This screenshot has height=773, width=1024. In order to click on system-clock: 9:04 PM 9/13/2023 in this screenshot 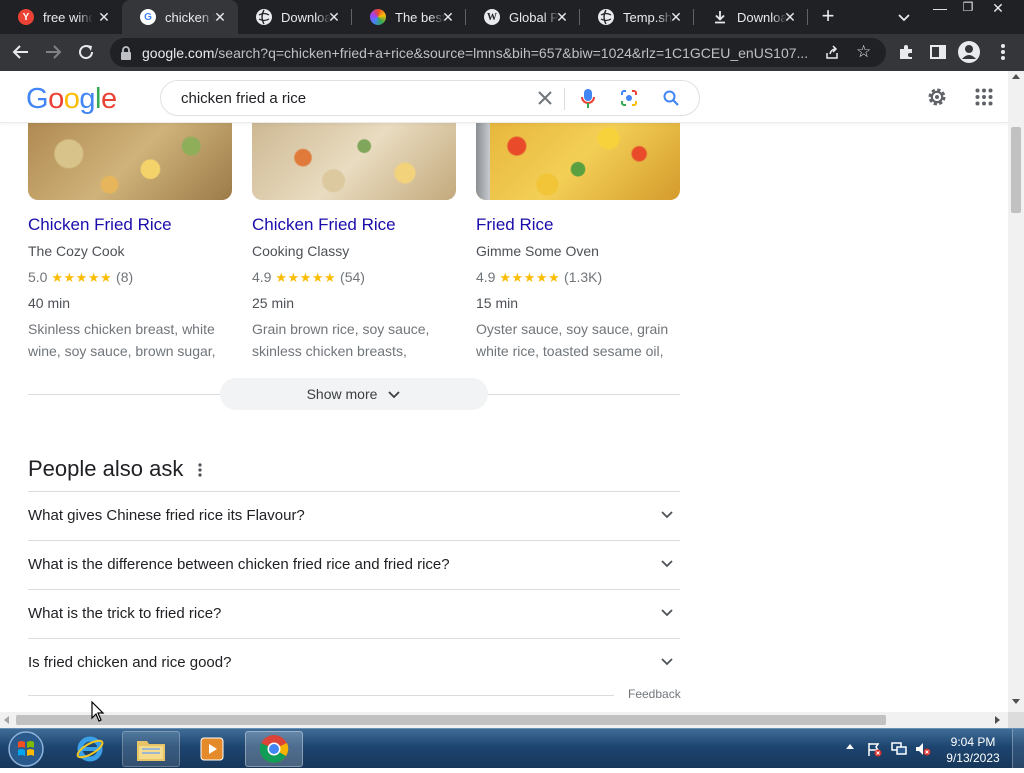, I will do `click(973, 750)`.